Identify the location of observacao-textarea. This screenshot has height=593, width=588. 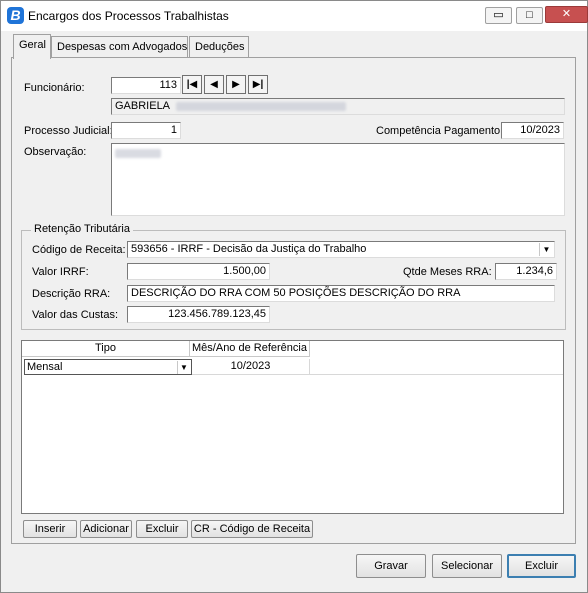
(338, 179).